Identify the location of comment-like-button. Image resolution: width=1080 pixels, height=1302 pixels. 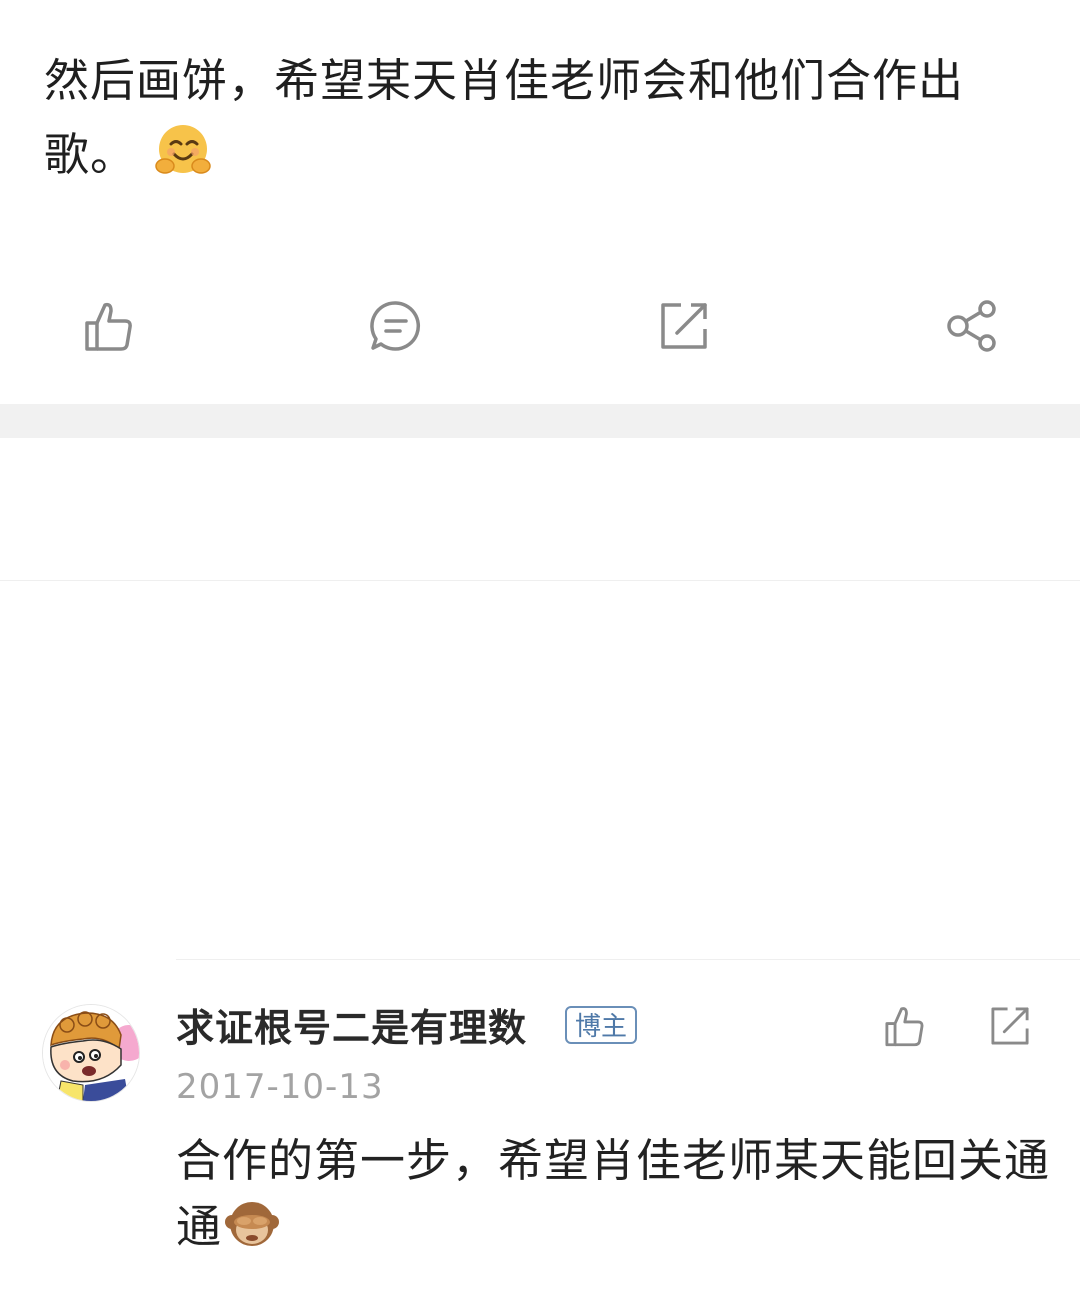
(904, 1026).